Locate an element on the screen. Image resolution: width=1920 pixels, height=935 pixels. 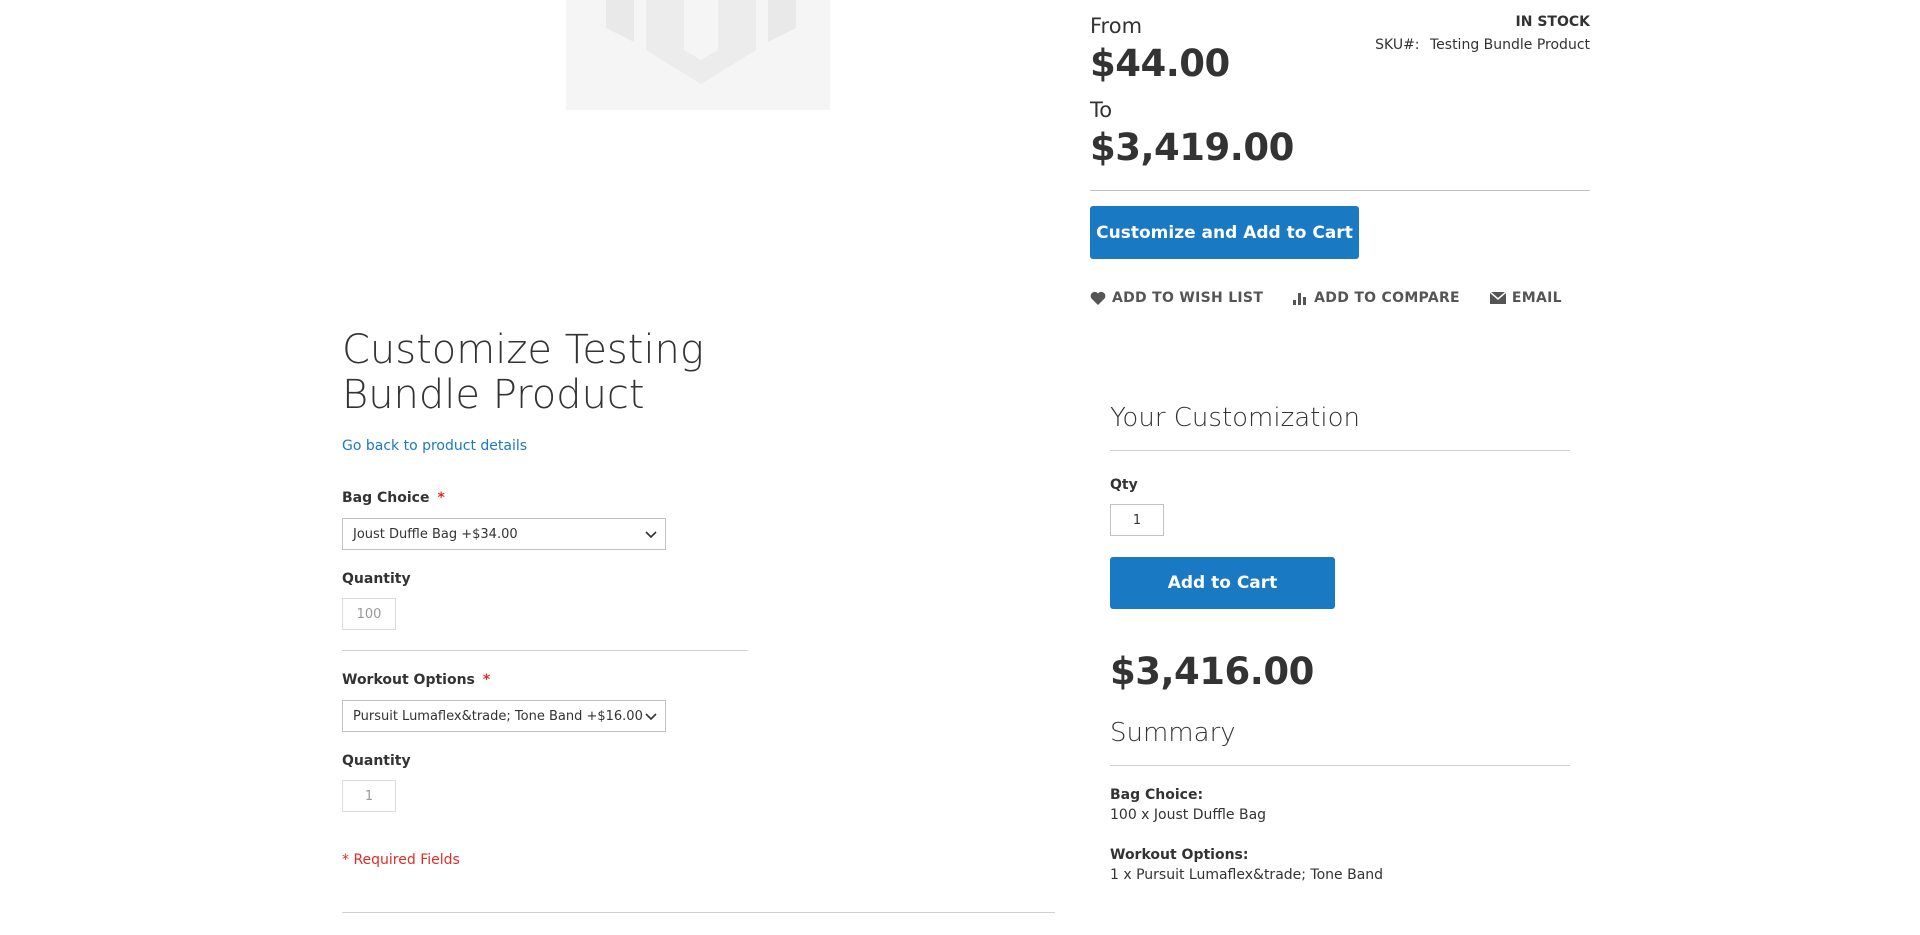
sku: SKU#: Testing Bundle Product is located at coordinates (1482, 45).